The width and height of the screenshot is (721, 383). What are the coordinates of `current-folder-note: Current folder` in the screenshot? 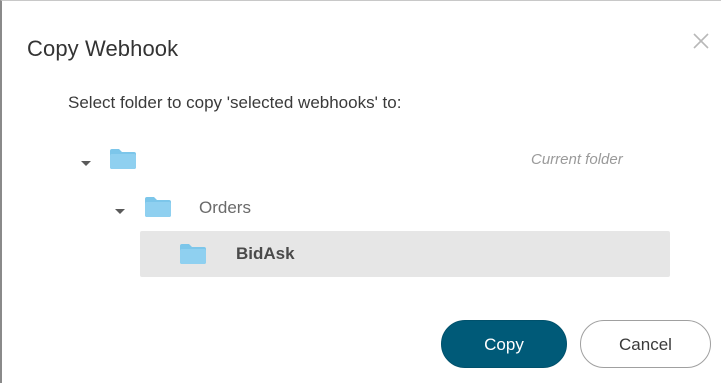 It's located at (577, 159).